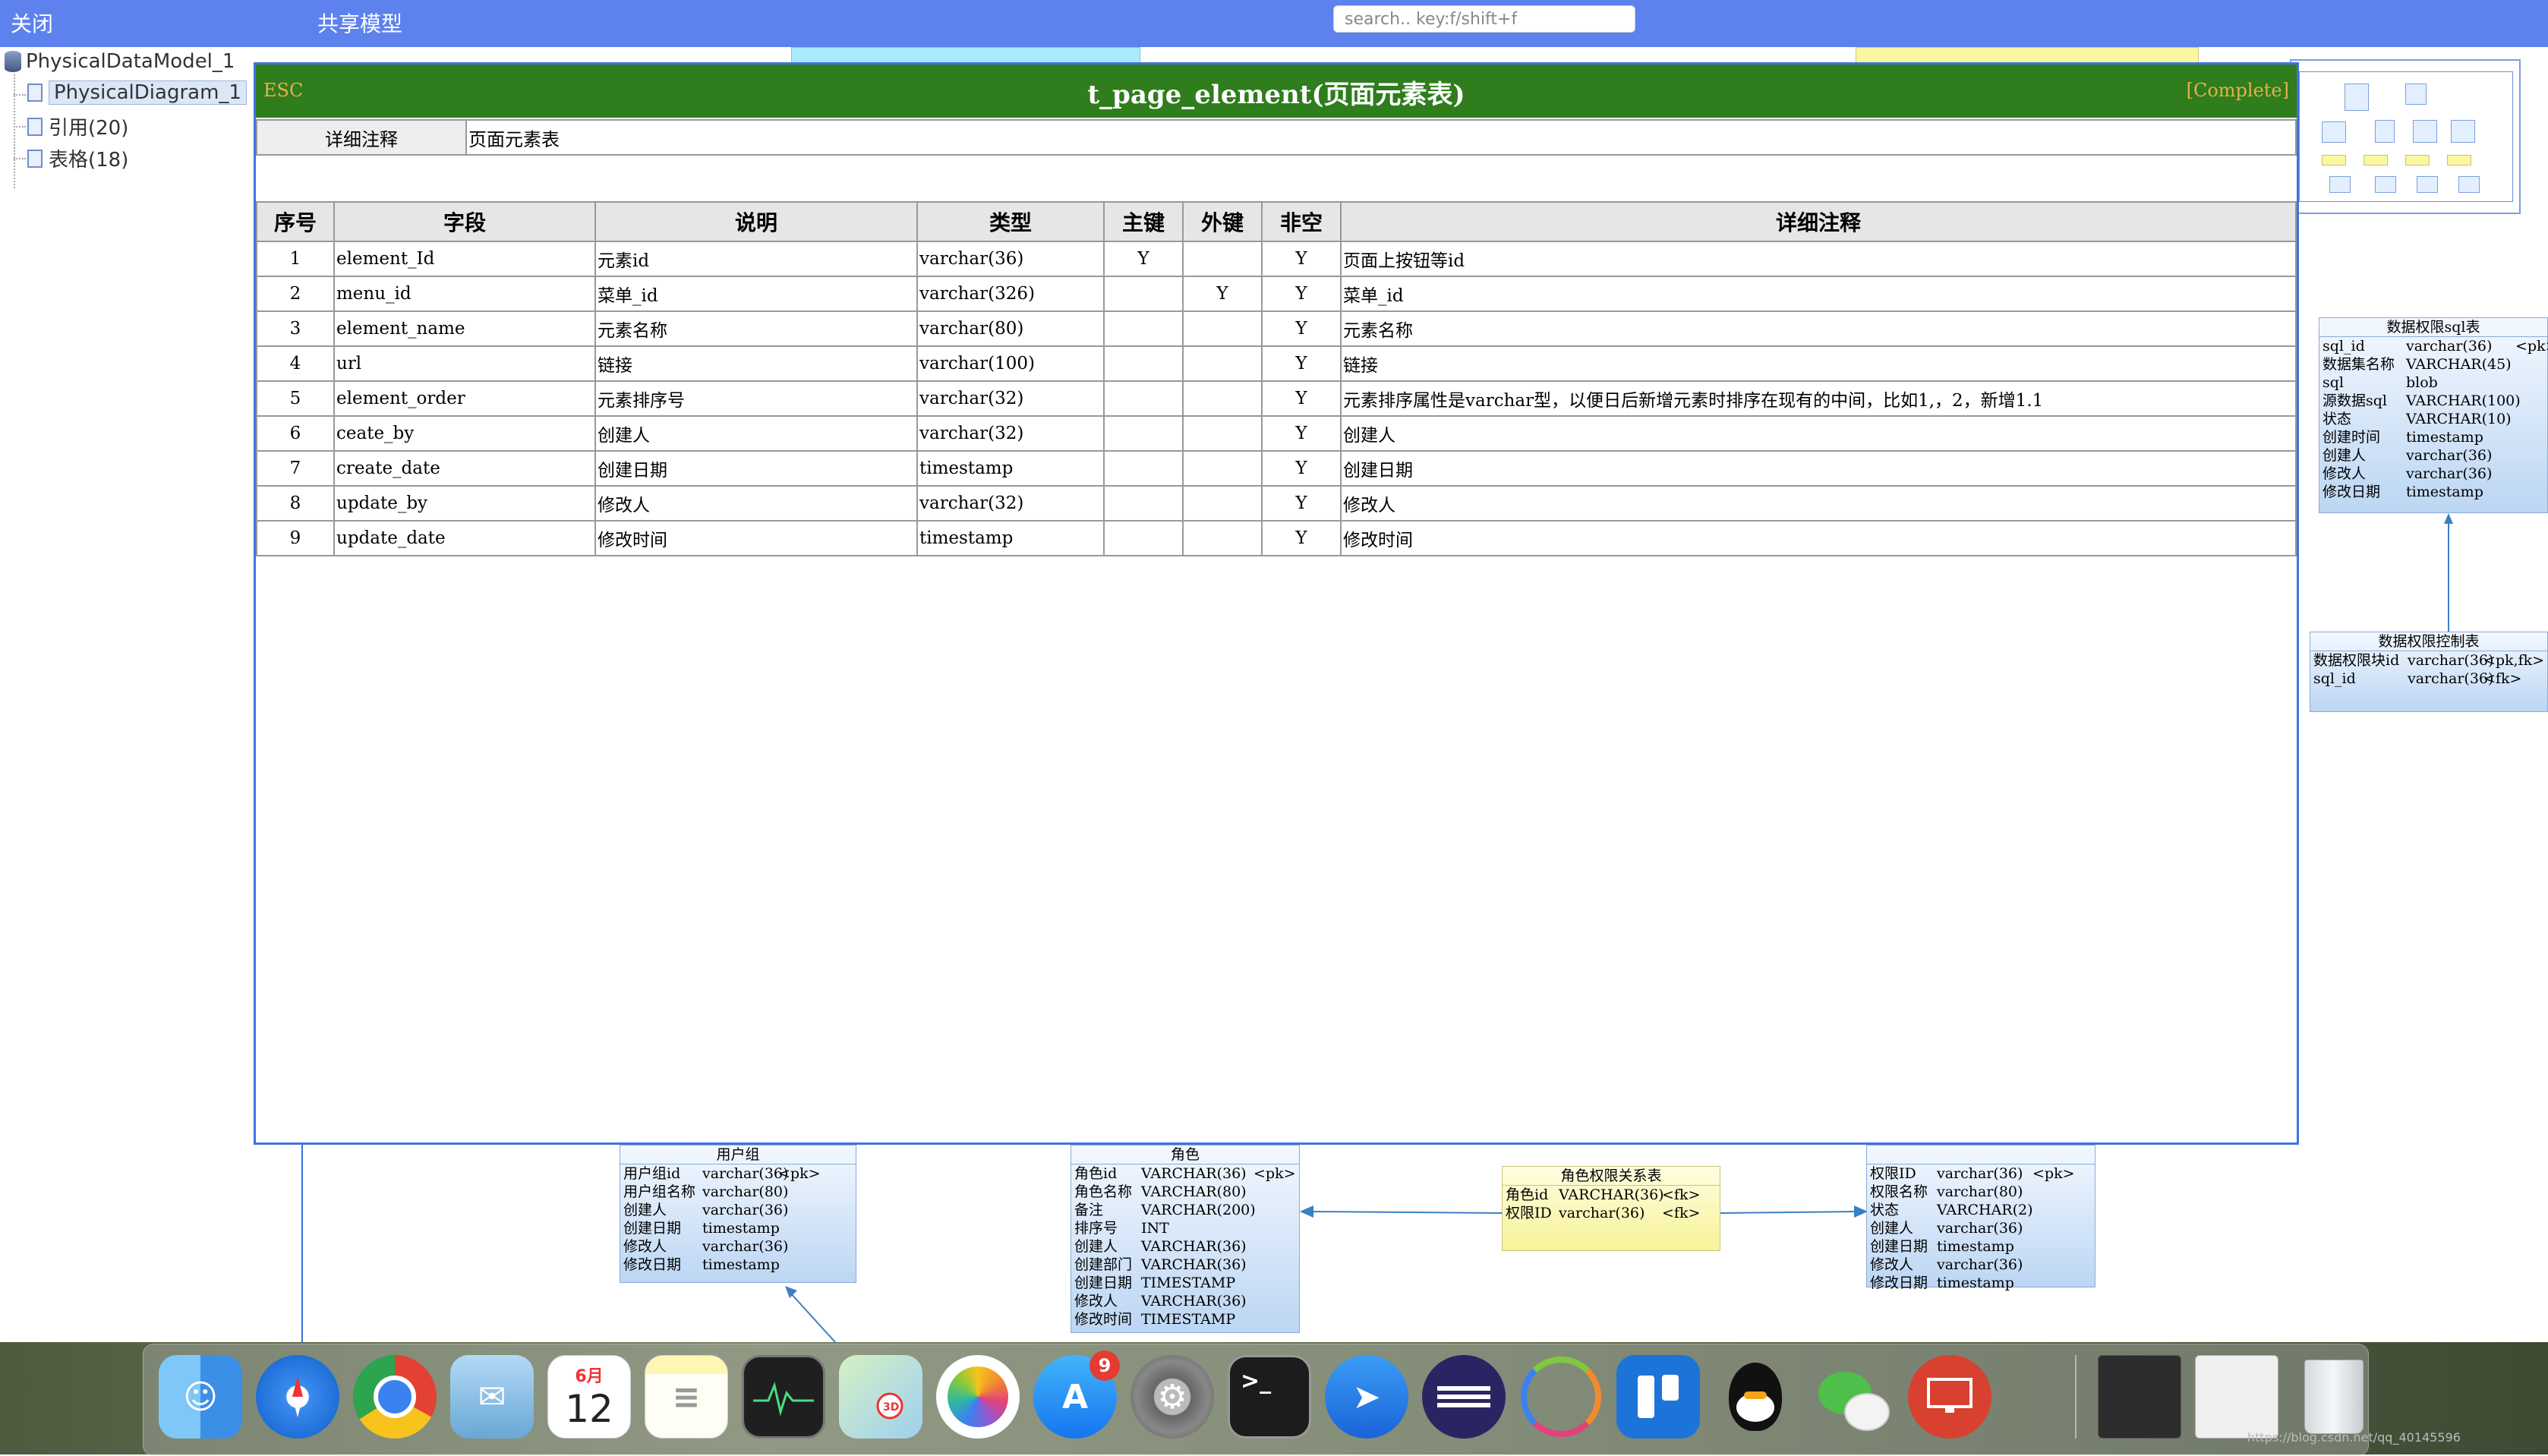 The image size is (2548, 1456). Describe the element at coordinates (1401, 1211) in the screenshot. I see `relation-arrow` at that location.